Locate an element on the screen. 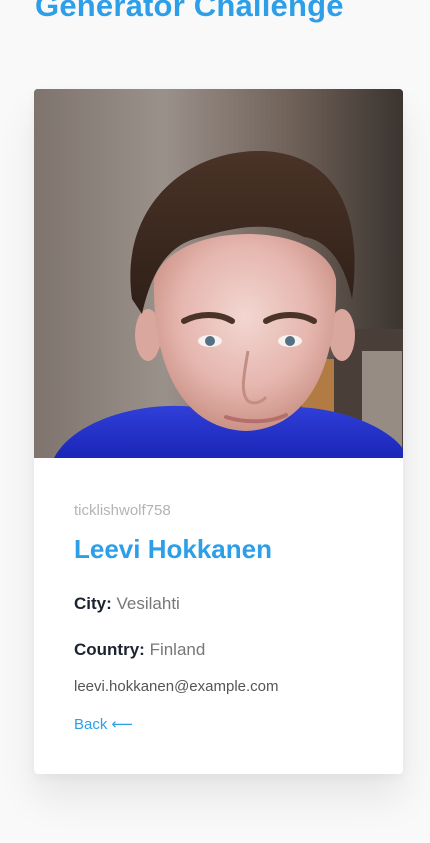  country-value: Finland is located at coordinates (177, 649).